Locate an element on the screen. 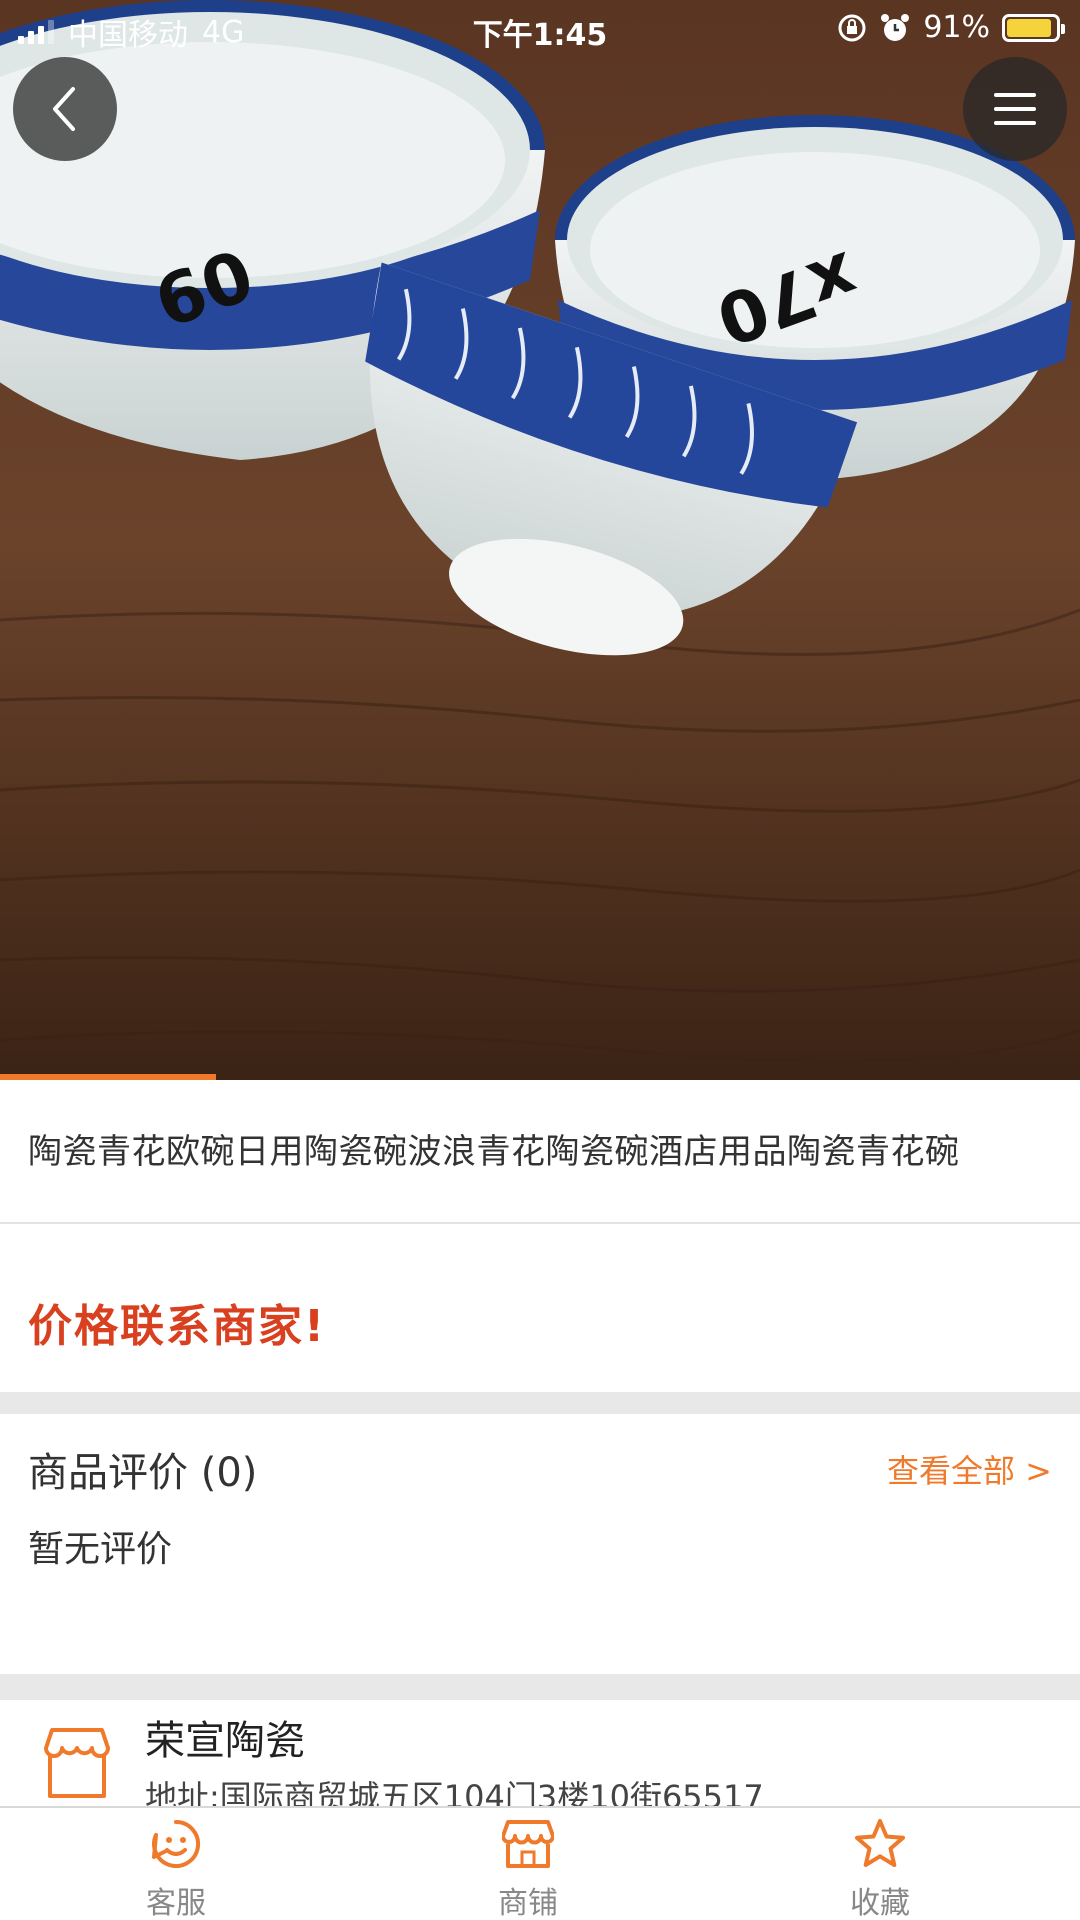 The height and width of the screenshot is (1920, 1080). storefront-icon is located at coordinates (77, 1763).